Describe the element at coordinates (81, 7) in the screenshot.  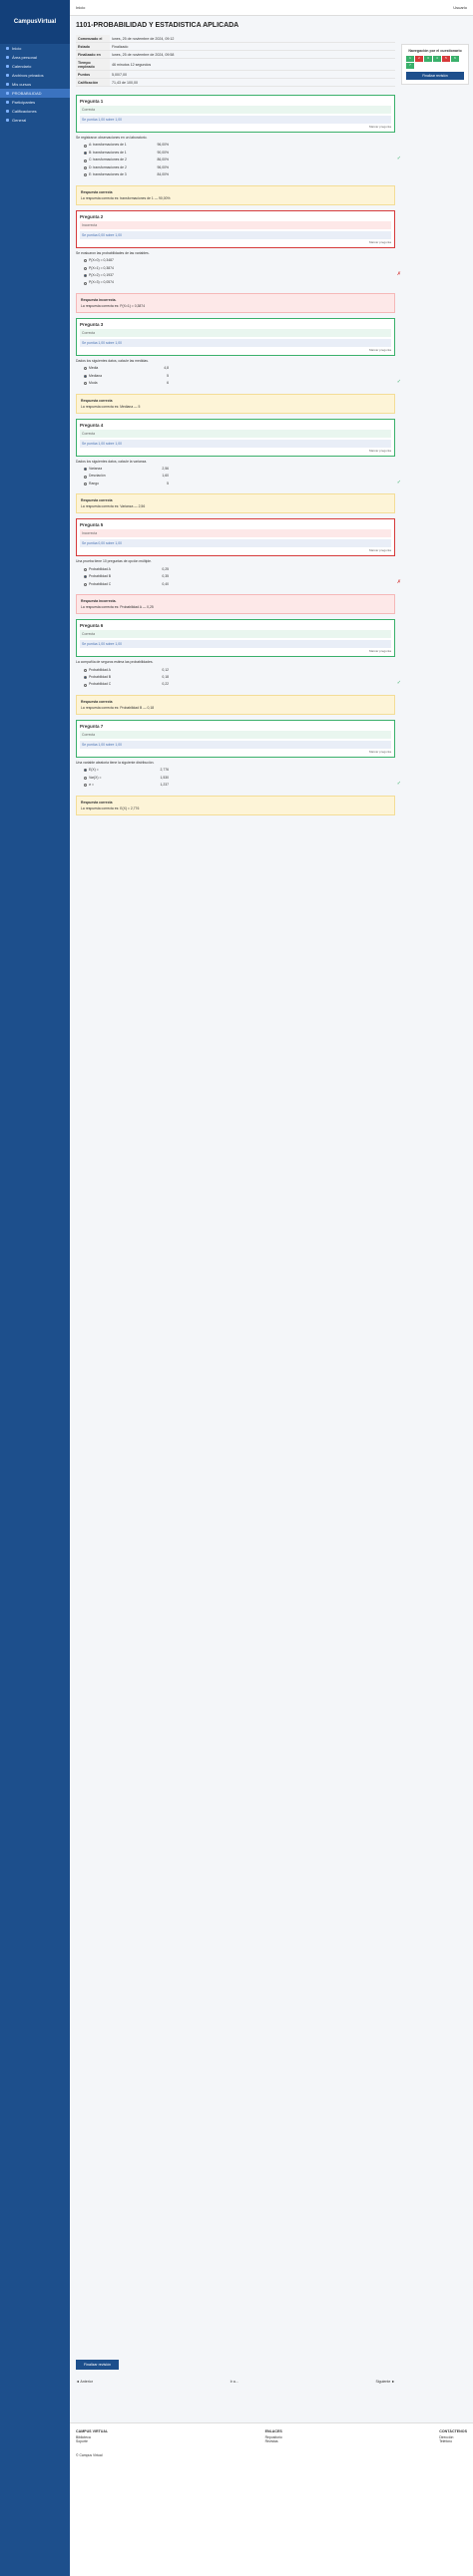
I see `topbar-title: Inicio` at that location.